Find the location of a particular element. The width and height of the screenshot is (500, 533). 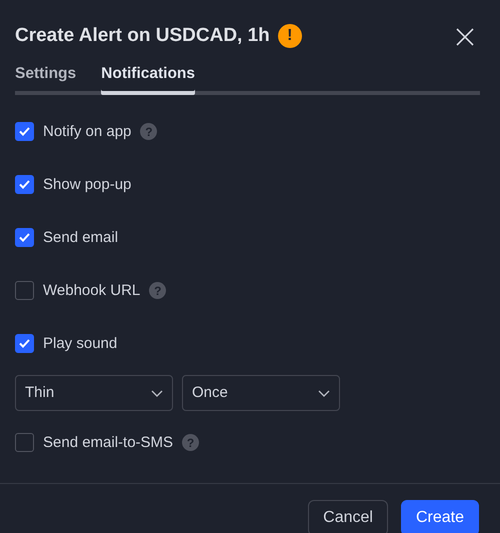

checkbox-label: Send email is located at coordinates (80, 238).